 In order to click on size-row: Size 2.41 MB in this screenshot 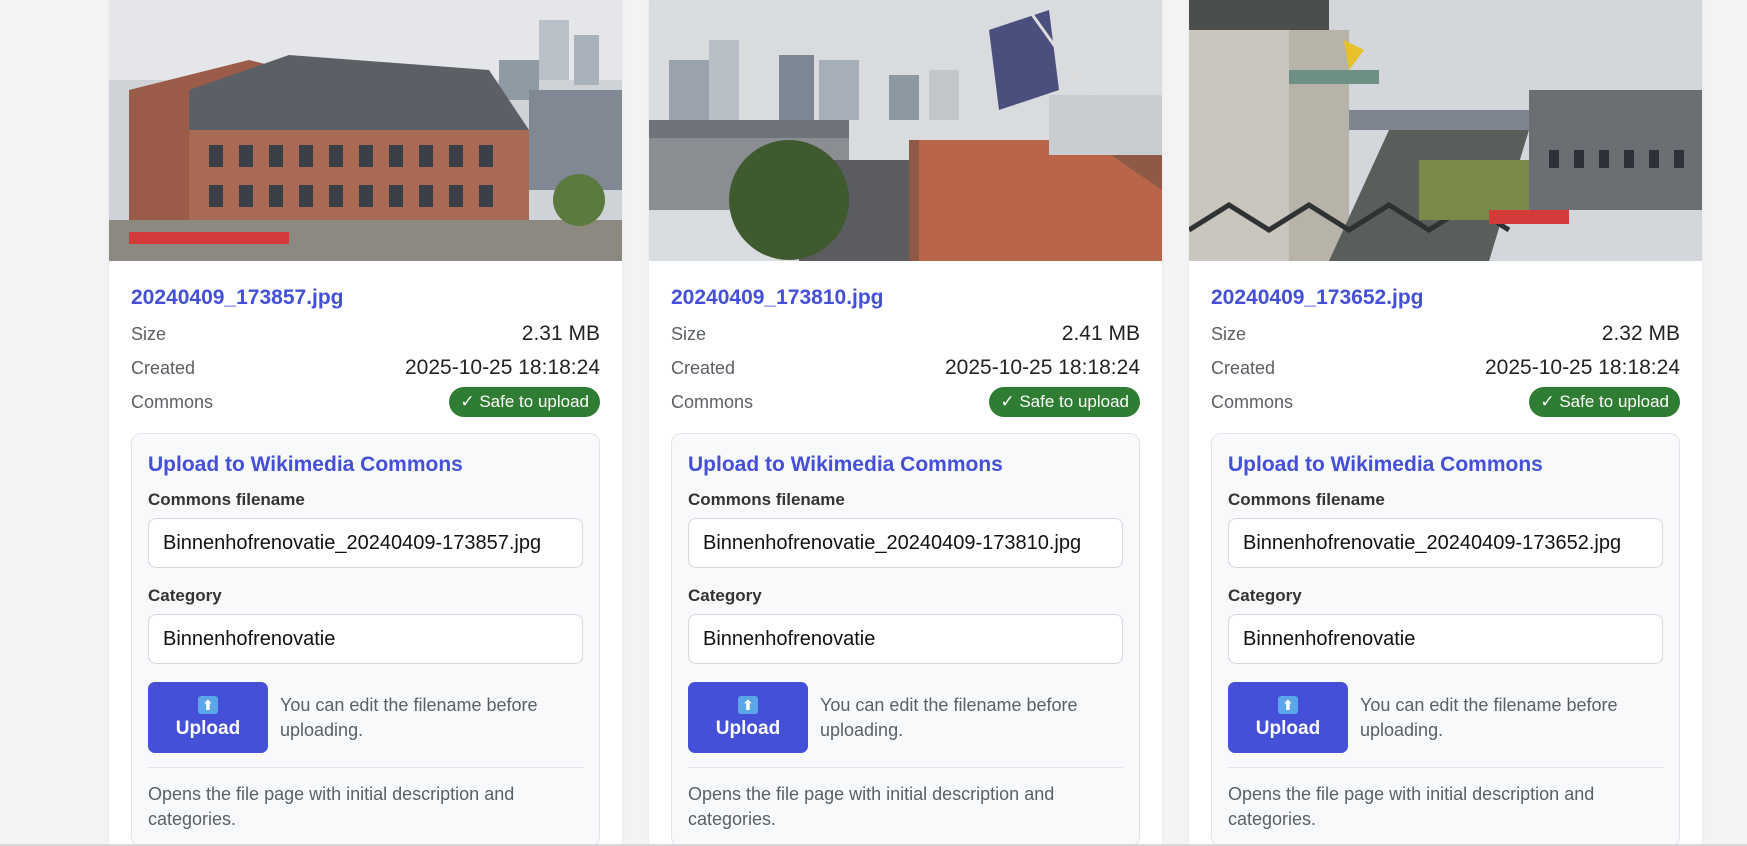, I will do `click(905, 334)`.